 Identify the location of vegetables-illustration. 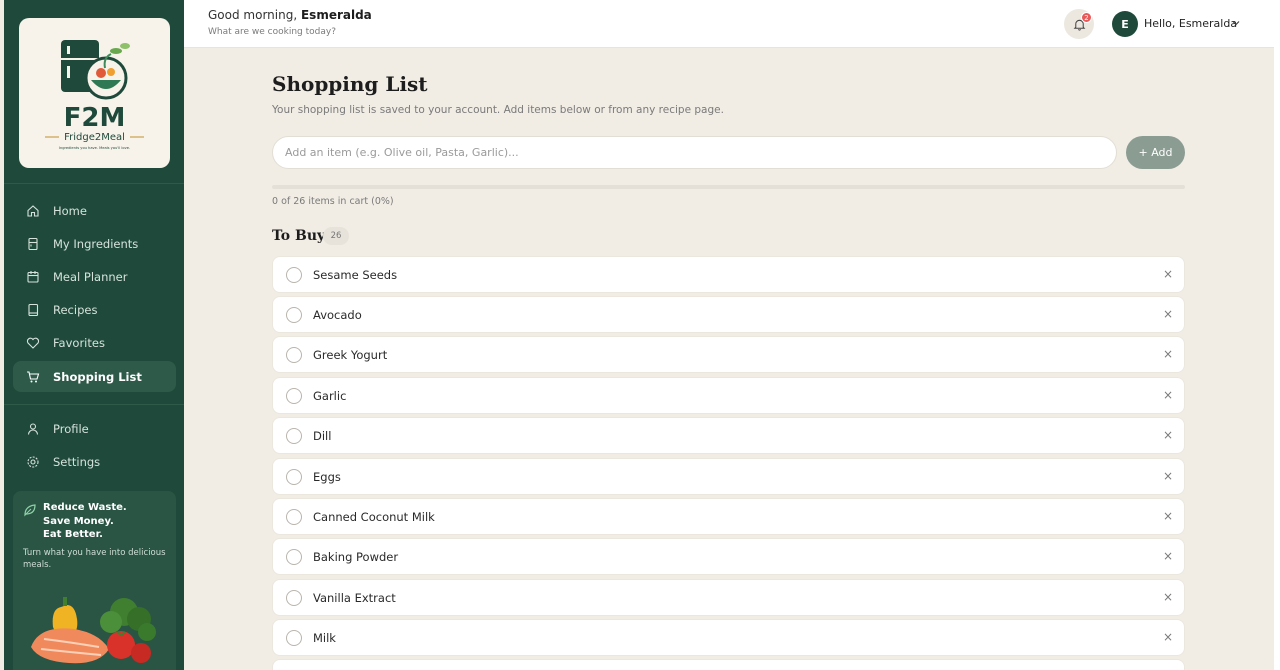
(93, 630).